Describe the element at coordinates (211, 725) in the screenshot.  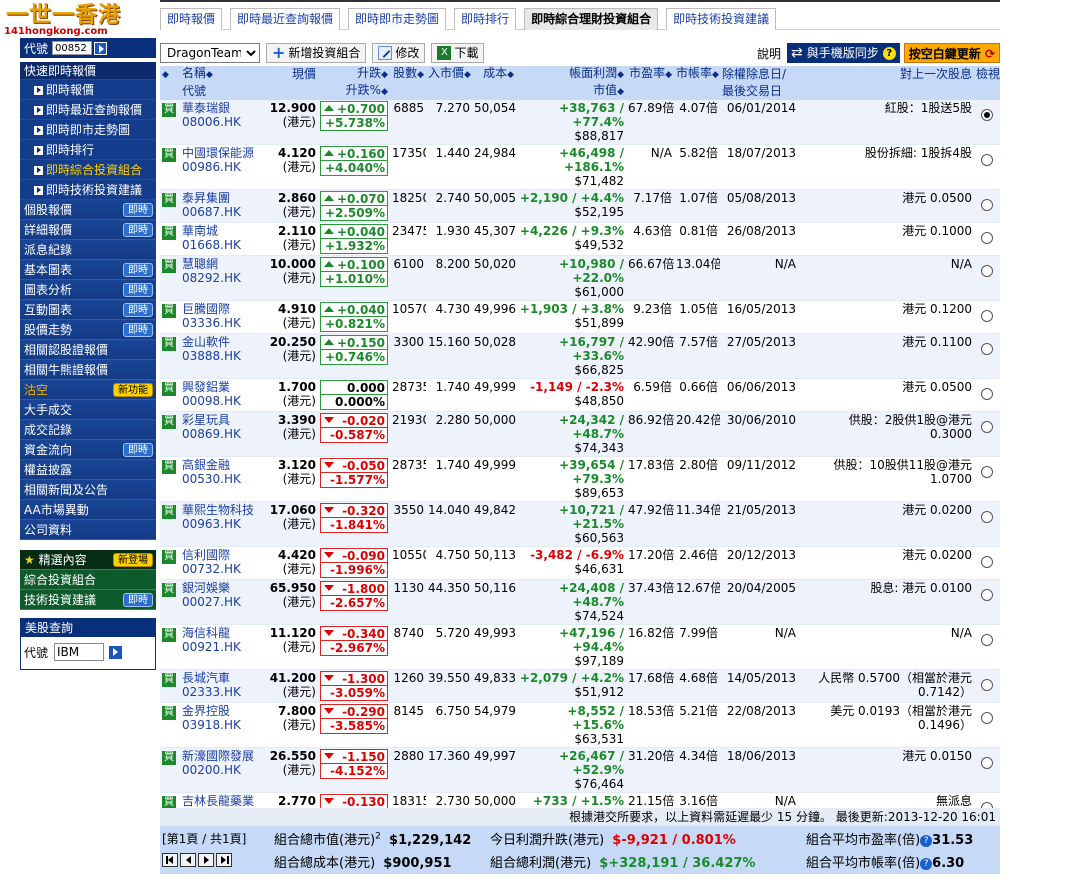
I see `stock-code: 03918.HK` at that location.